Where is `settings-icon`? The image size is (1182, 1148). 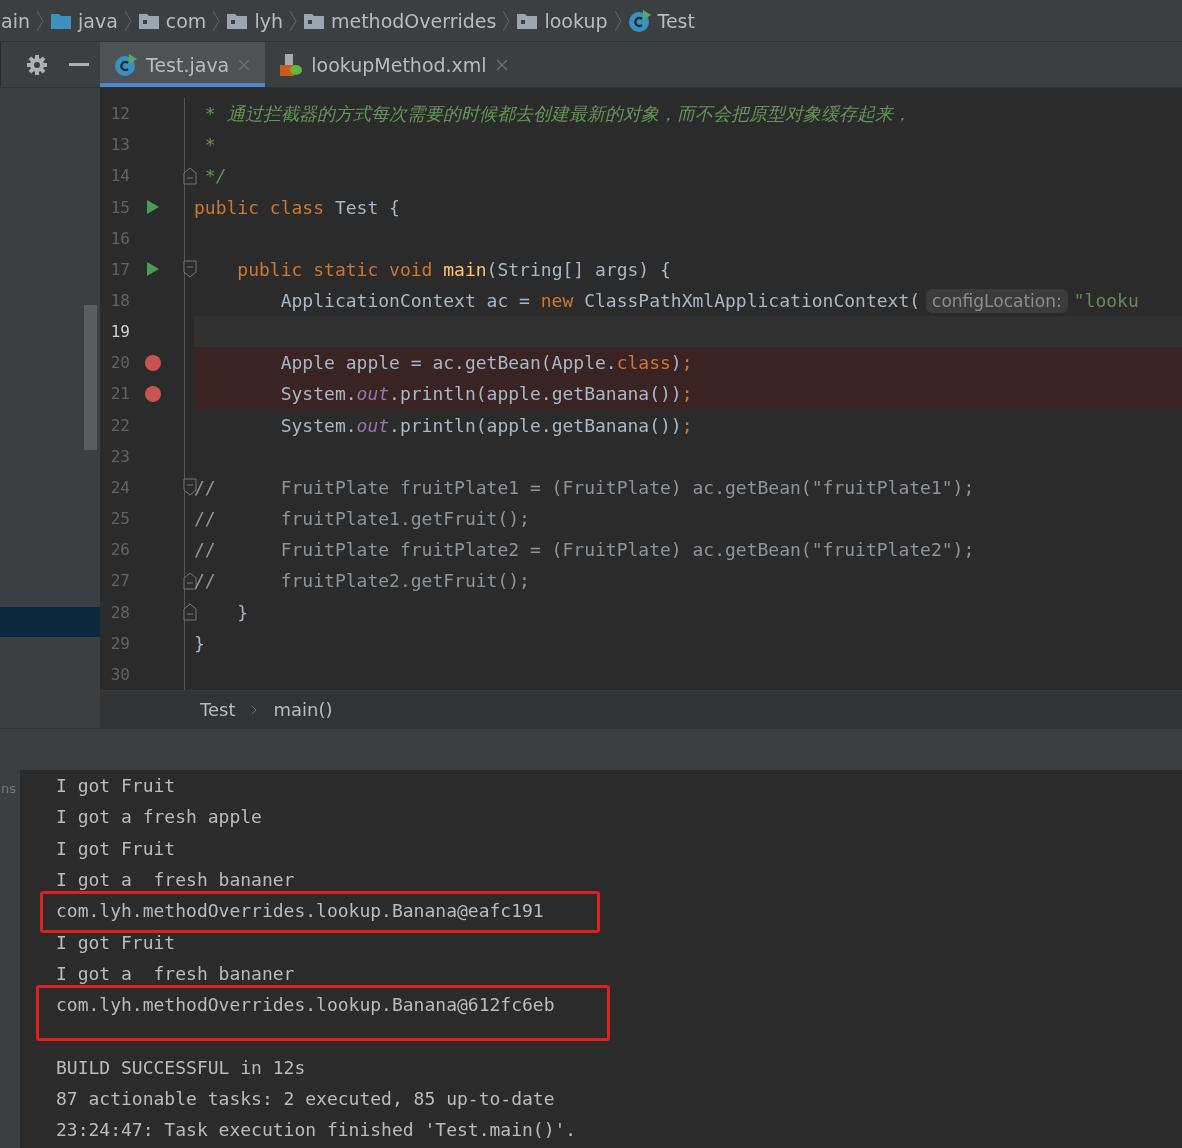
settings-icon is located at coordinates (36, 64).